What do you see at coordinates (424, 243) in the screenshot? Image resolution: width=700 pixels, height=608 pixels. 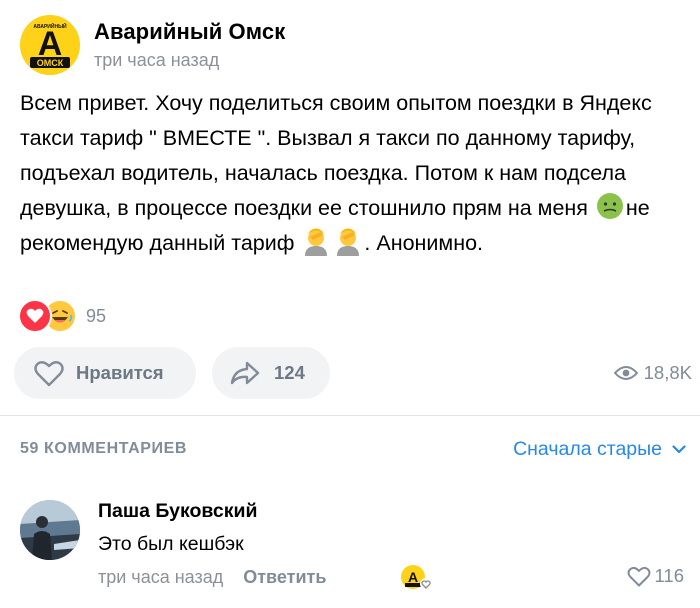 I see `post-text-part-3: . Анонимно.` at bounding box center [424, 243].